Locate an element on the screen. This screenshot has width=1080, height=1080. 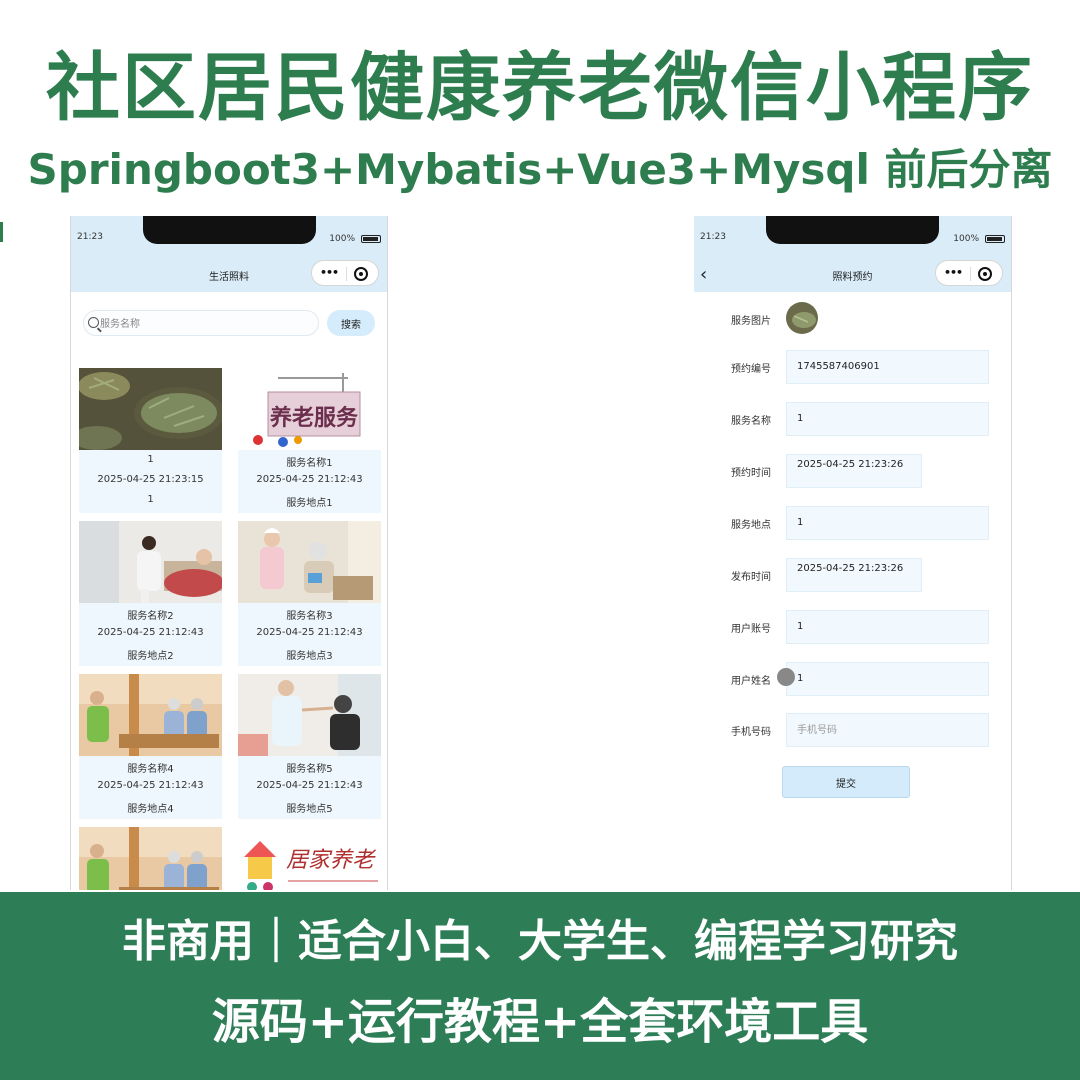
account-field: 1 is located at coordinates (887, 627).